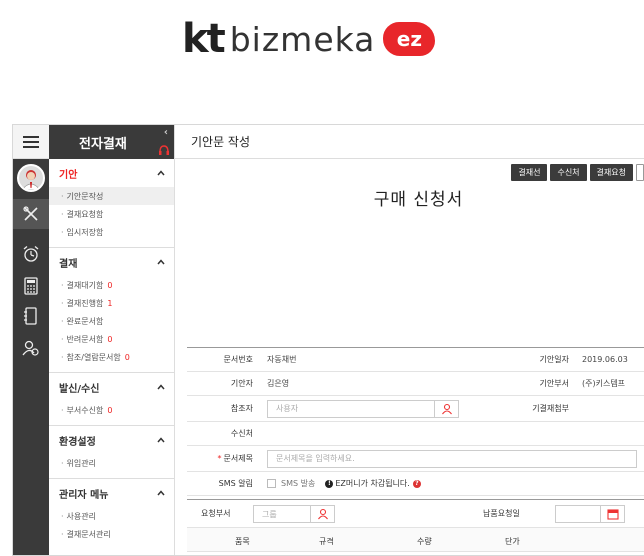  What do you see at coordinates (111, 285) in the screenshot?
I see `menu-item-waiting: 결재대기함0` at bounding box center [111, 285].